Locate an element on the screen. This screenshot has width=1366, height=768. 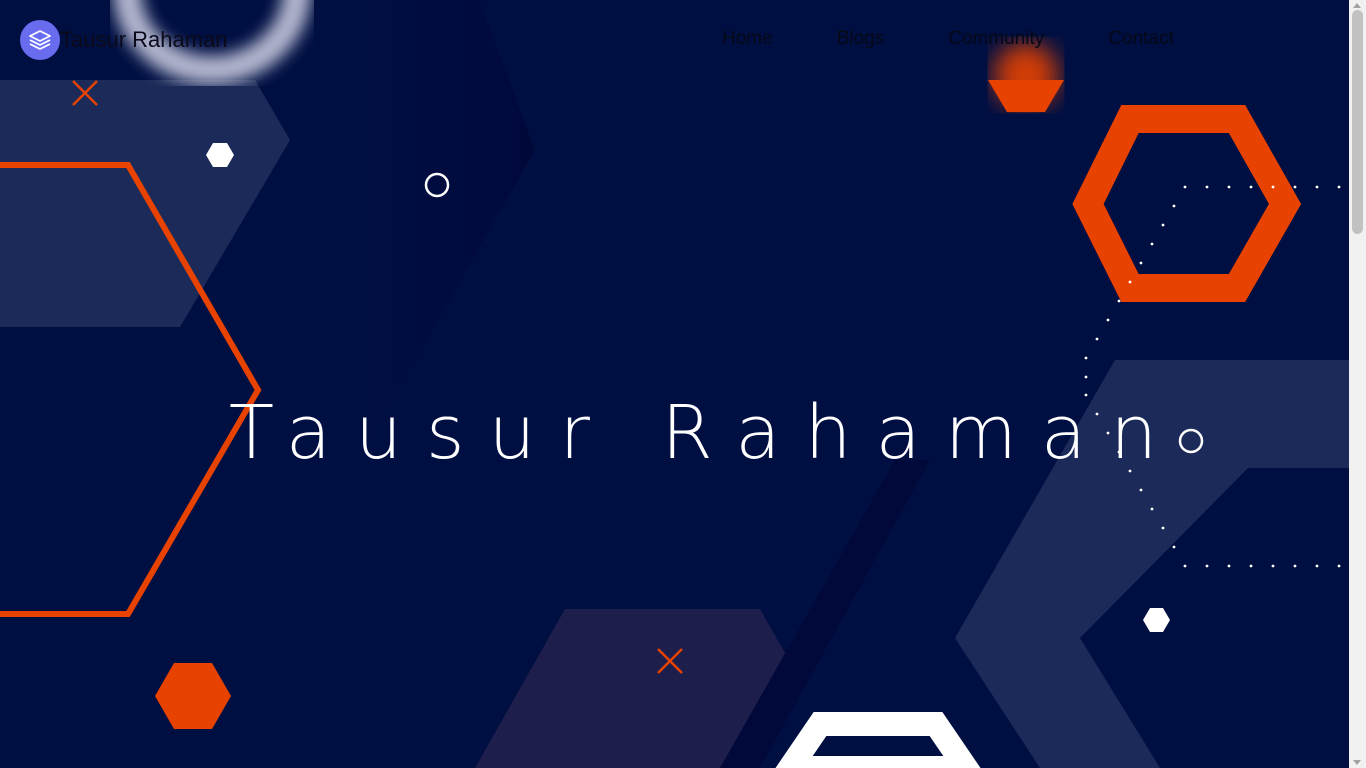
layers-icon is located at coordinates (40, 40).